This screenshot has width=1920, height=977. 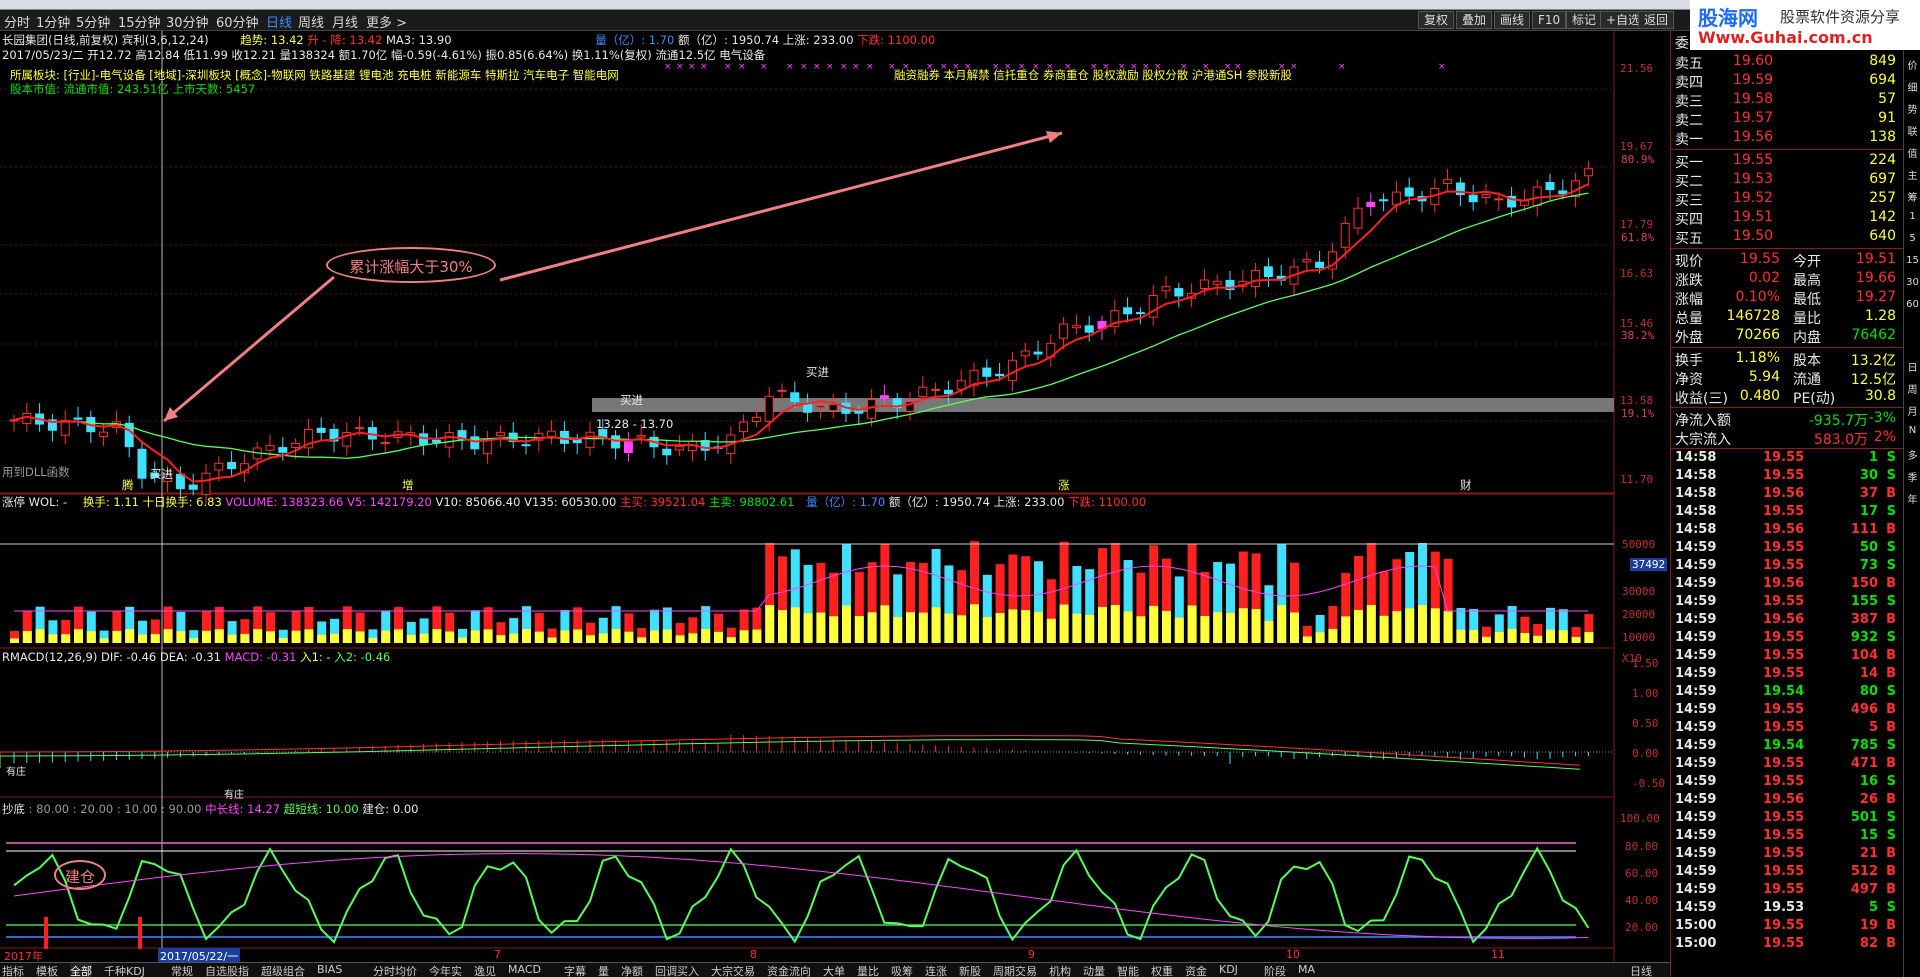 What do you see at coordinates (17, 21) in the screenshot?
I see `period-tab: 分时` at bounding box center [17, 21].